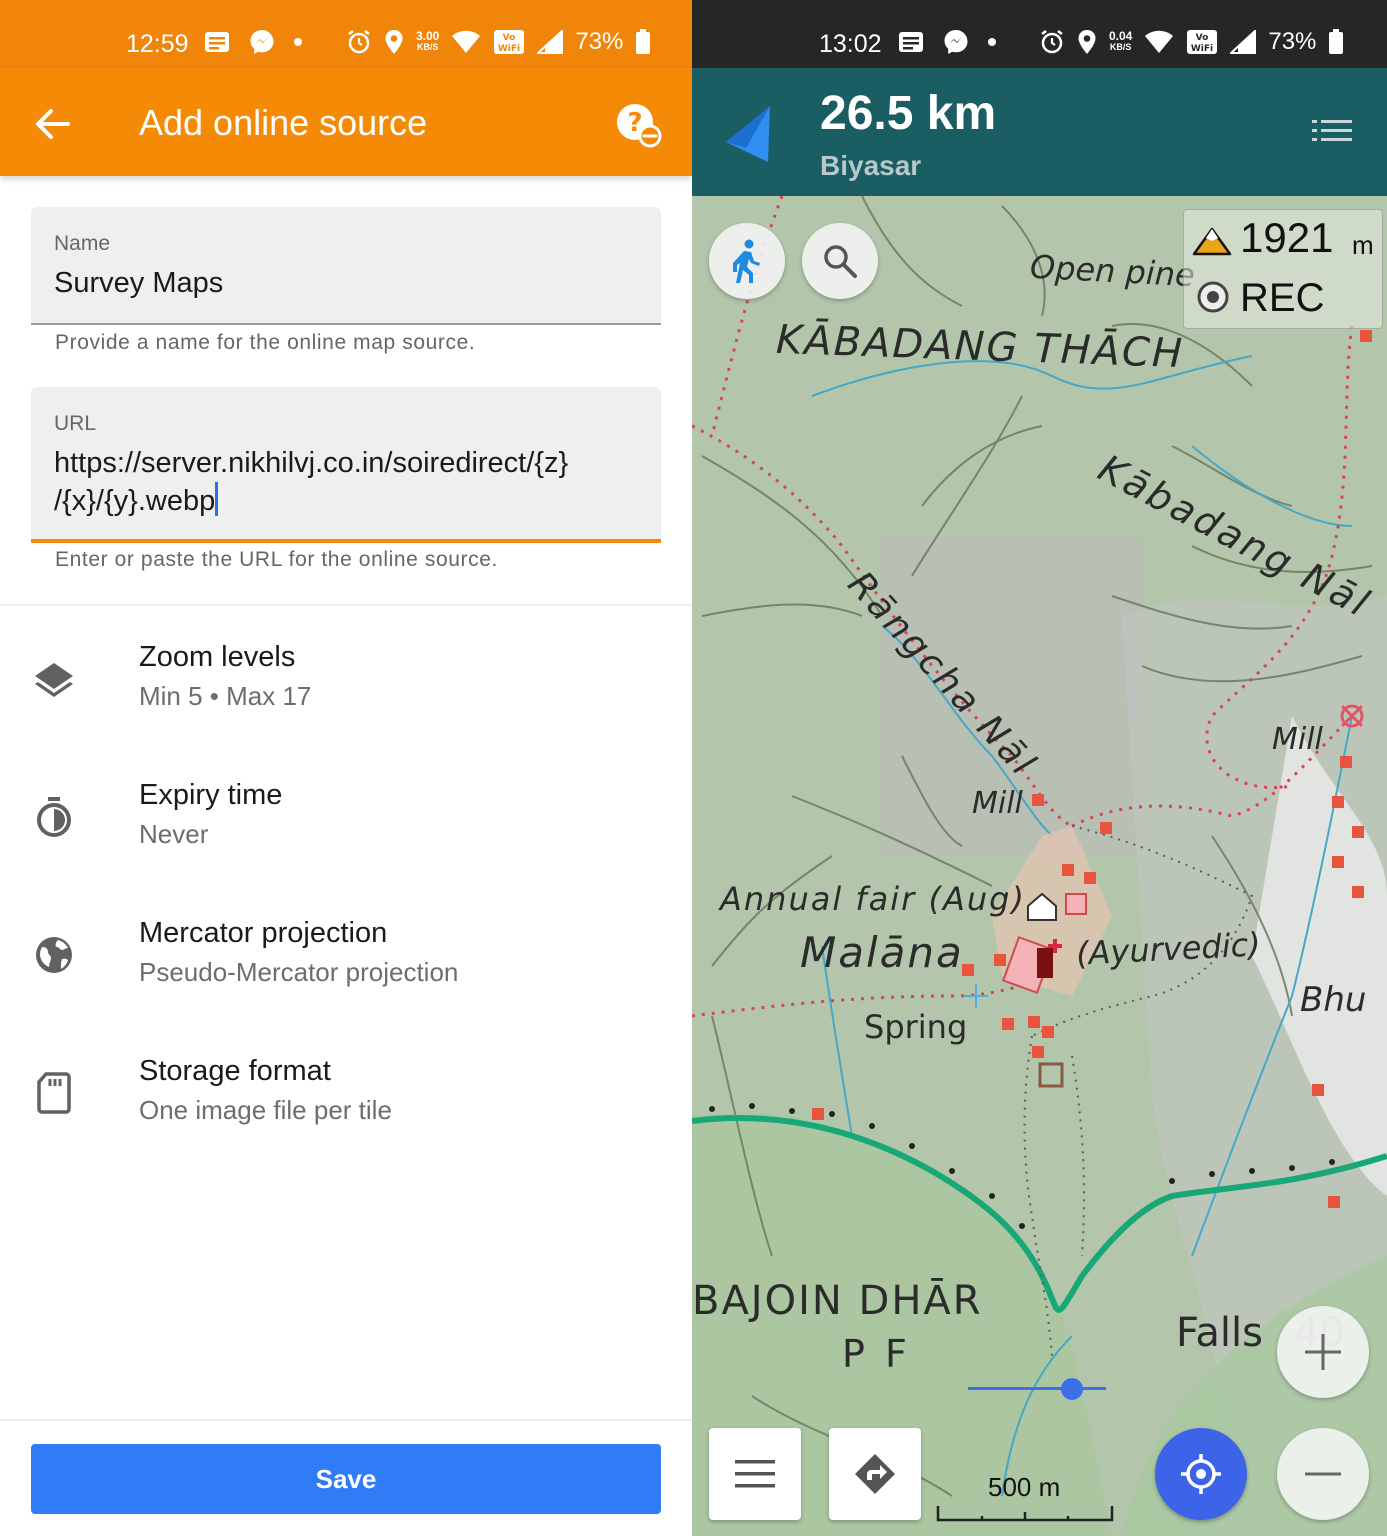 The width and height of the screenshot is (1387, 1536). Describe the element at coordinates (498, 42) in the screenshot. I see `status-right-icons: 3.00 KB/S Vo WiFi 73%` at that location.